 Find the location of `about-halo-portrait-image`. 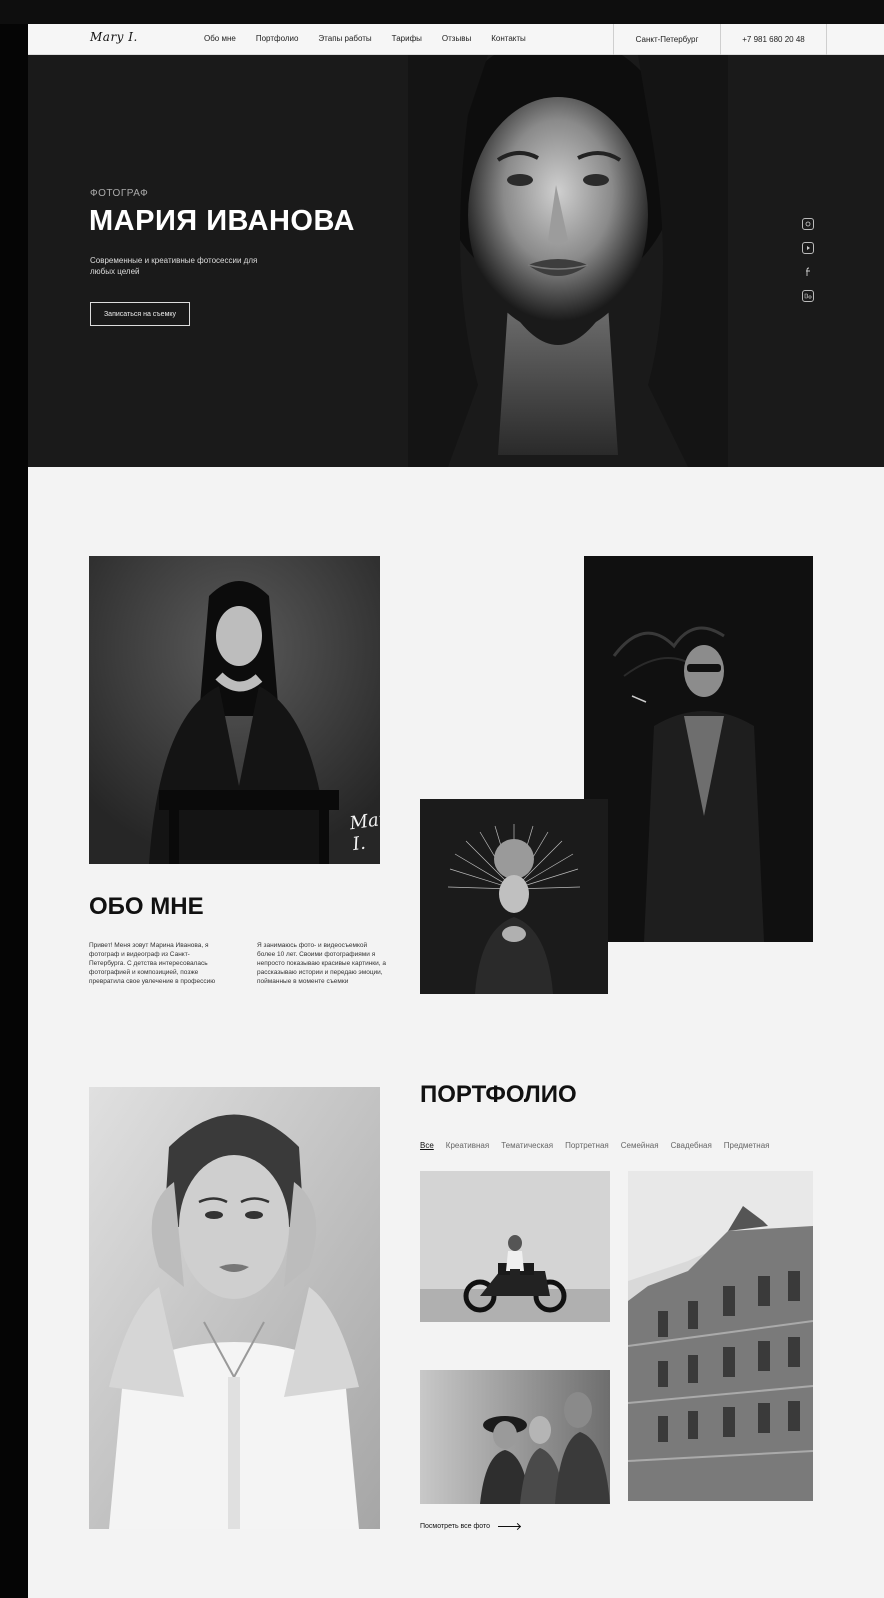

about-halo-portrait-image is located at coordinates (514, 896).